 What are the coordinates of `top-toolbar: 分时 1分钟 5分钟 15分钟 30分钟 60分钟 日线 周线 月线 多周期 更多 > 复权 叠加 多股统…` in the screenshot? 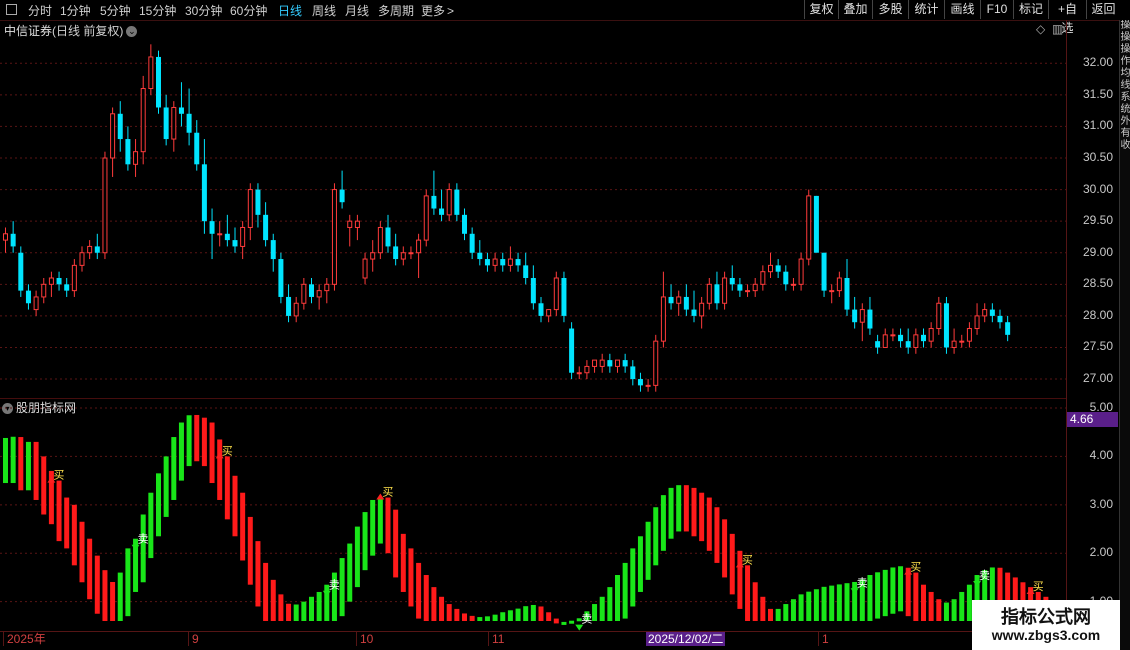 It's located at (565, 17).